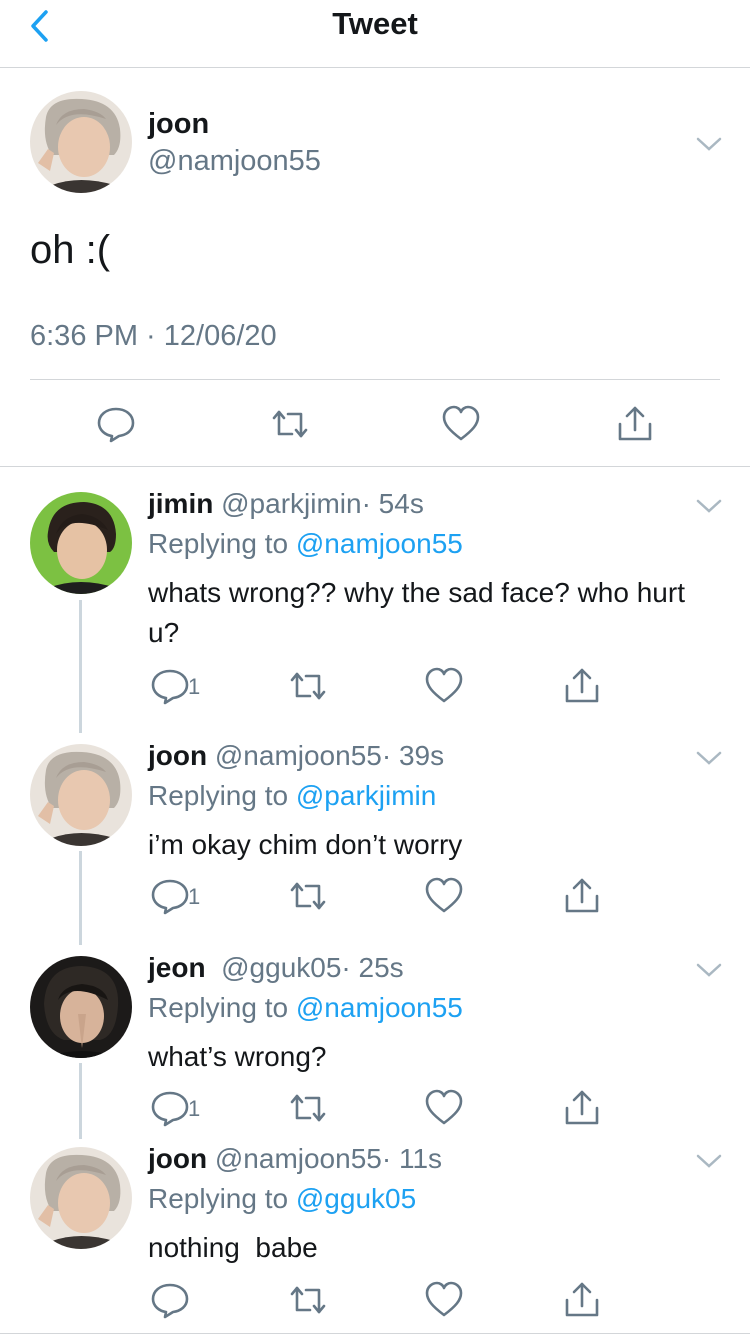 This screenshot has width=750, height=1335. What do you see at coordinates (412, 1158) in the screenshot?
I see `reply-time: · 11s` at bounding box center [412, 1158].